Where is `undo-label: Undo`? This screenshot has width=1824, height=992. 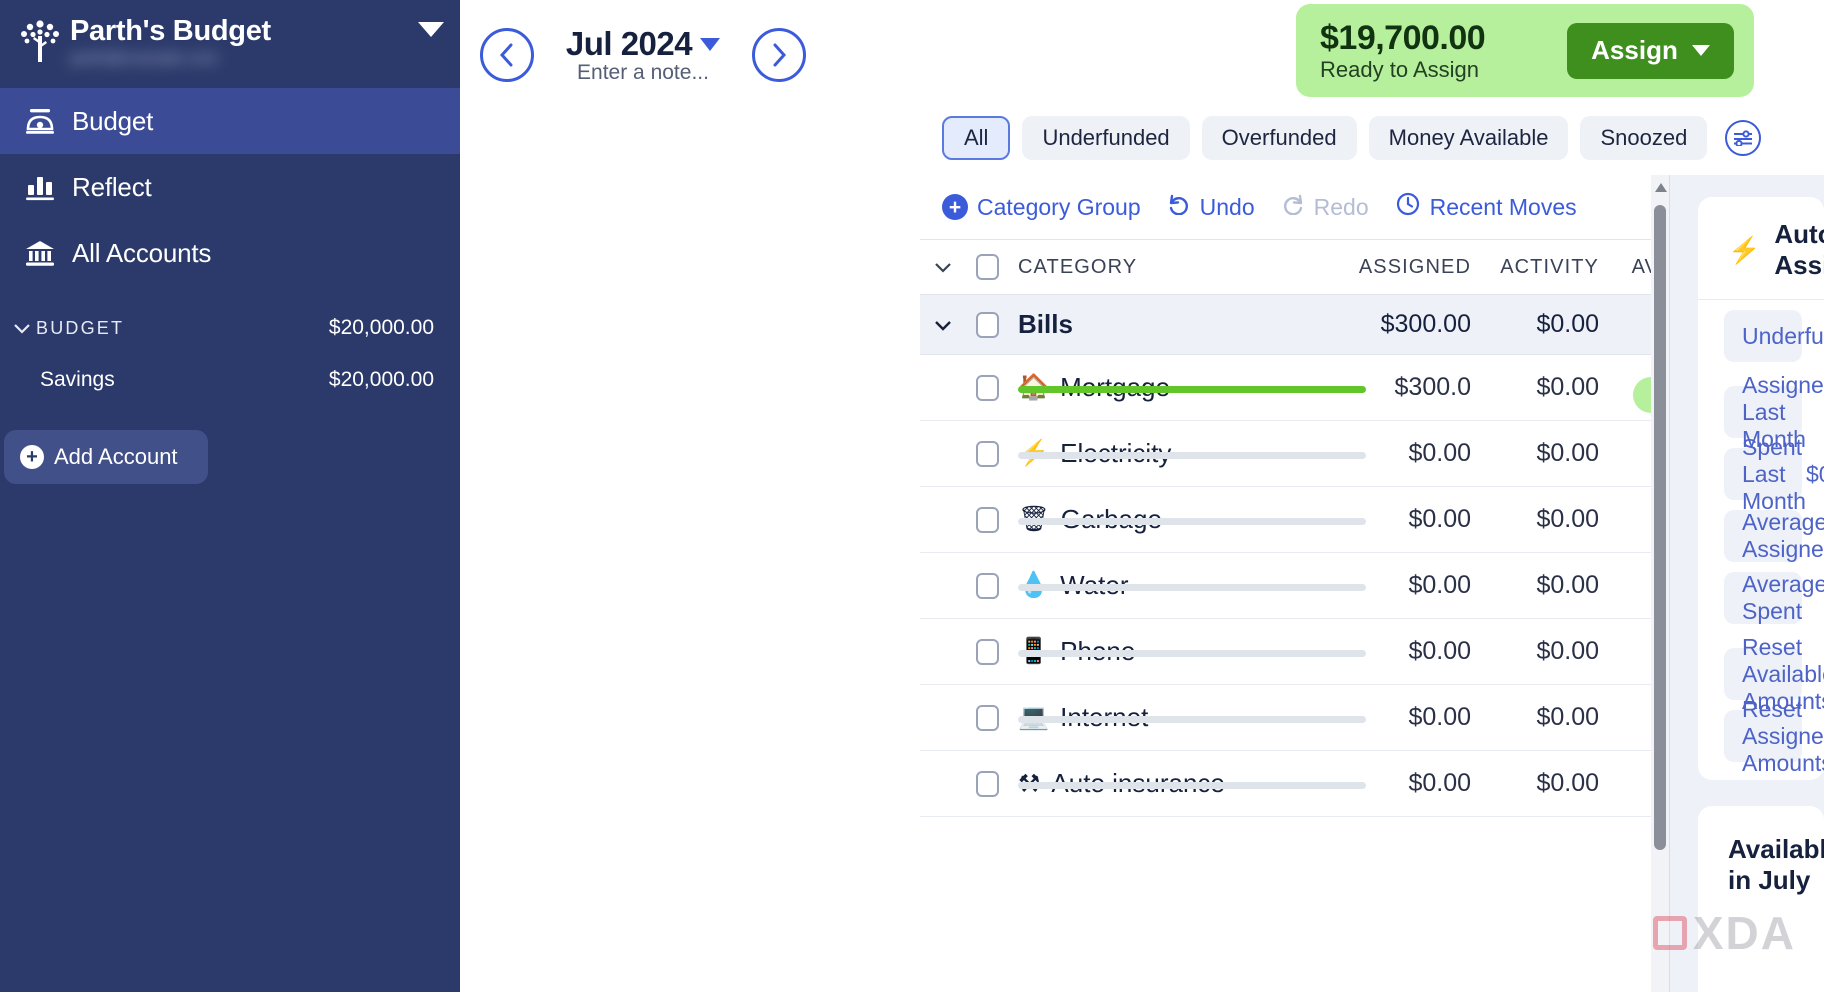
undo-label: Undo is located at coordinates (1227, 206).